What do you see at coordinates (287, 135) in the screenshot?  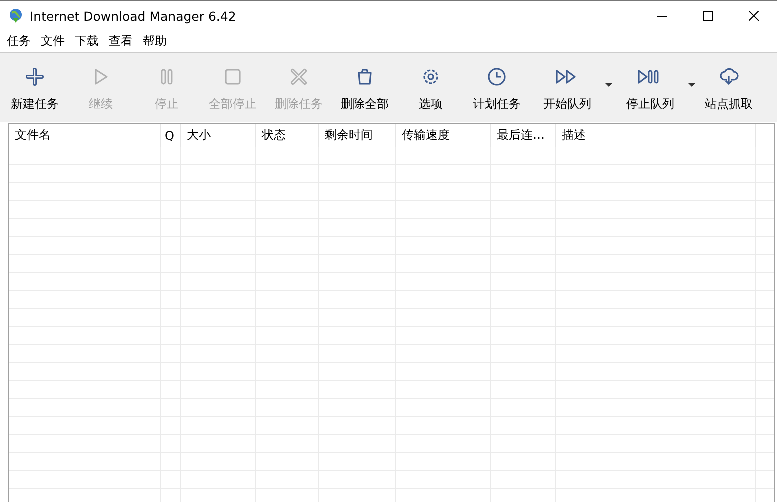 I see `column-header: 状态` at bounding box center [287, 135].